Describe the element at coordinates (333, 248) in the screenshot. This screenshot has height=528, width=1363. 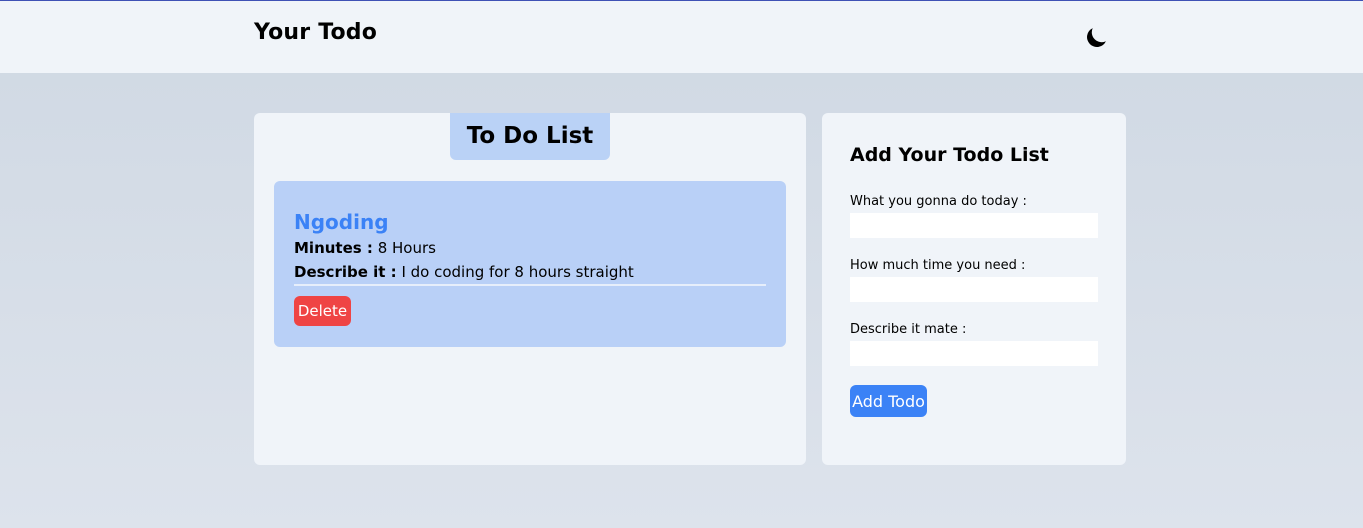
I see `minutes-label: Minutes :` at that location.